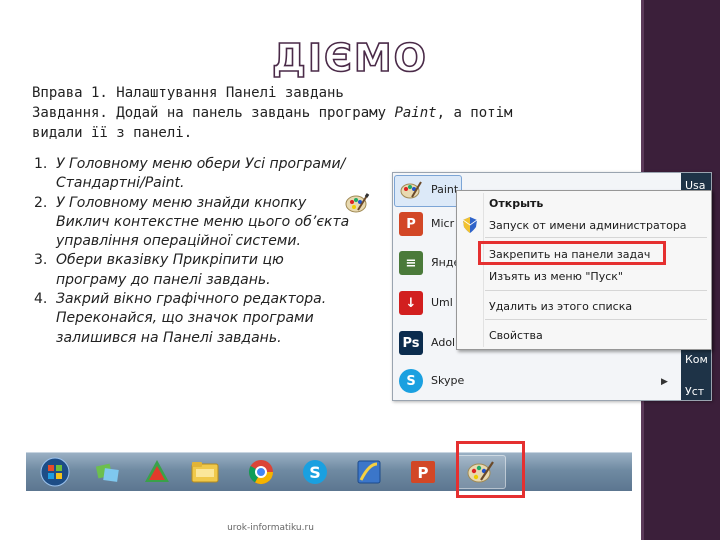  I want to click on download-icon: ↓, so click(411, 303).